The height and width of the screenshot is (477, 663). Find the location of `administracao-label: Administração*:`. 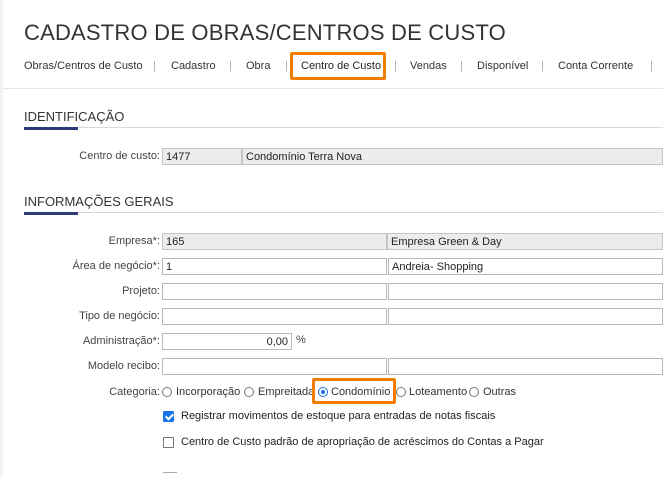

administracao-label: Administração*: is located at coordinates (121, 341).